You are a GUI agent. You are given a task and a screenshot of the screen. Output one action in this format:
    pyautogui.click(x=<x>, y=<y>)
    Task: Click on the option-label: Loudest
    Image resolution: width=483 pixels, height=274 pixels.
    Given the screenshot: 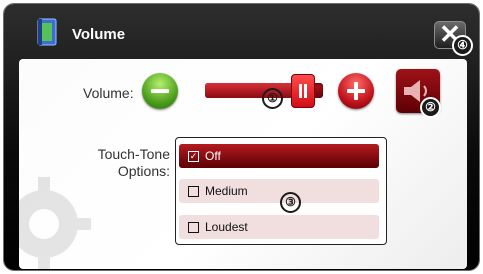 What is the action you would take?
    pyautogui.click(x=226, y=227)
    